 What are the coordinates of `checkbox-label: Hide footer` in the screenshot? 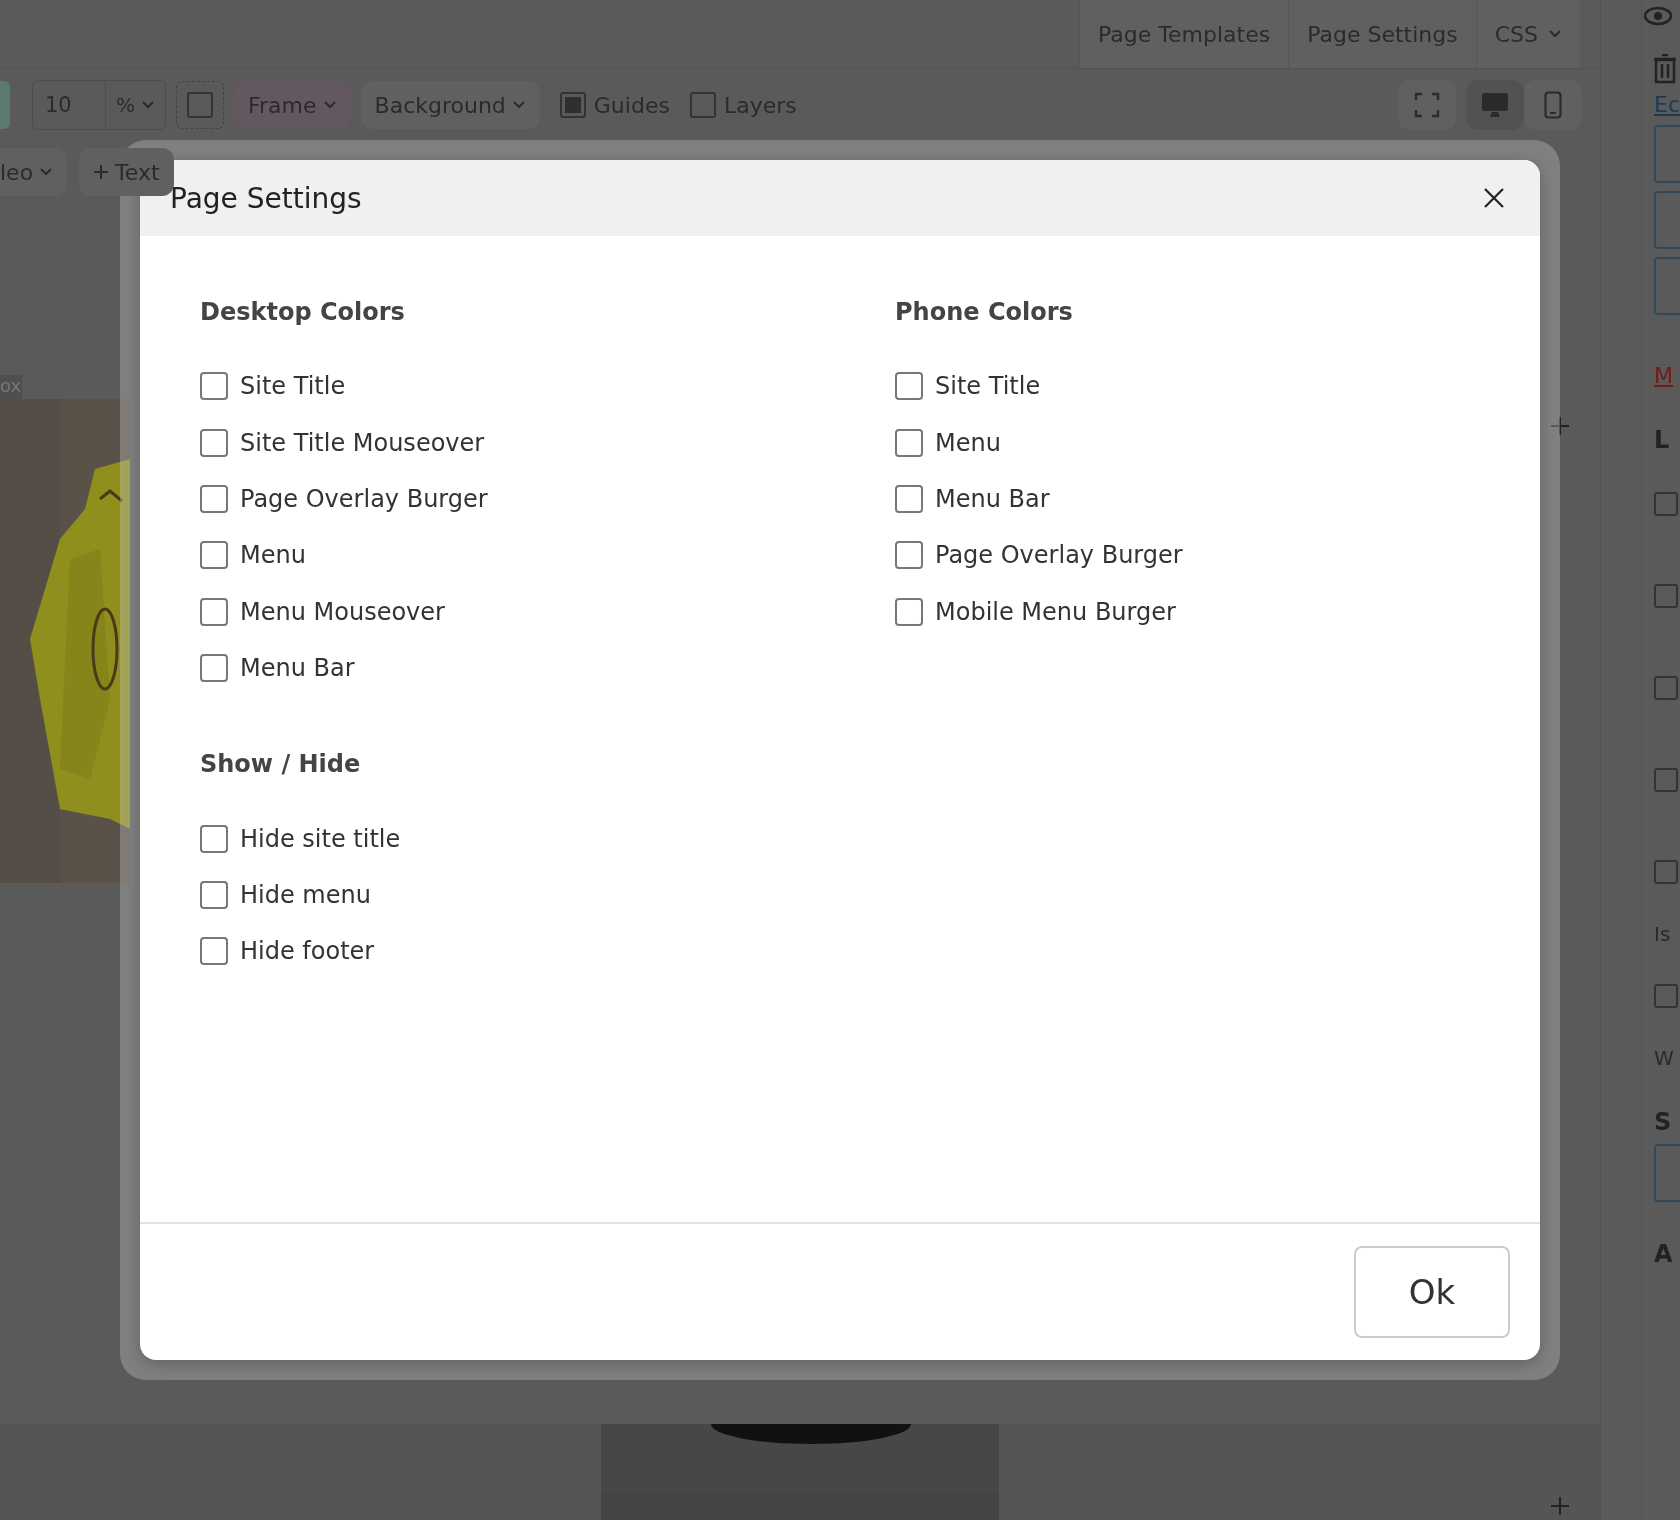 It's located at (307, 951).